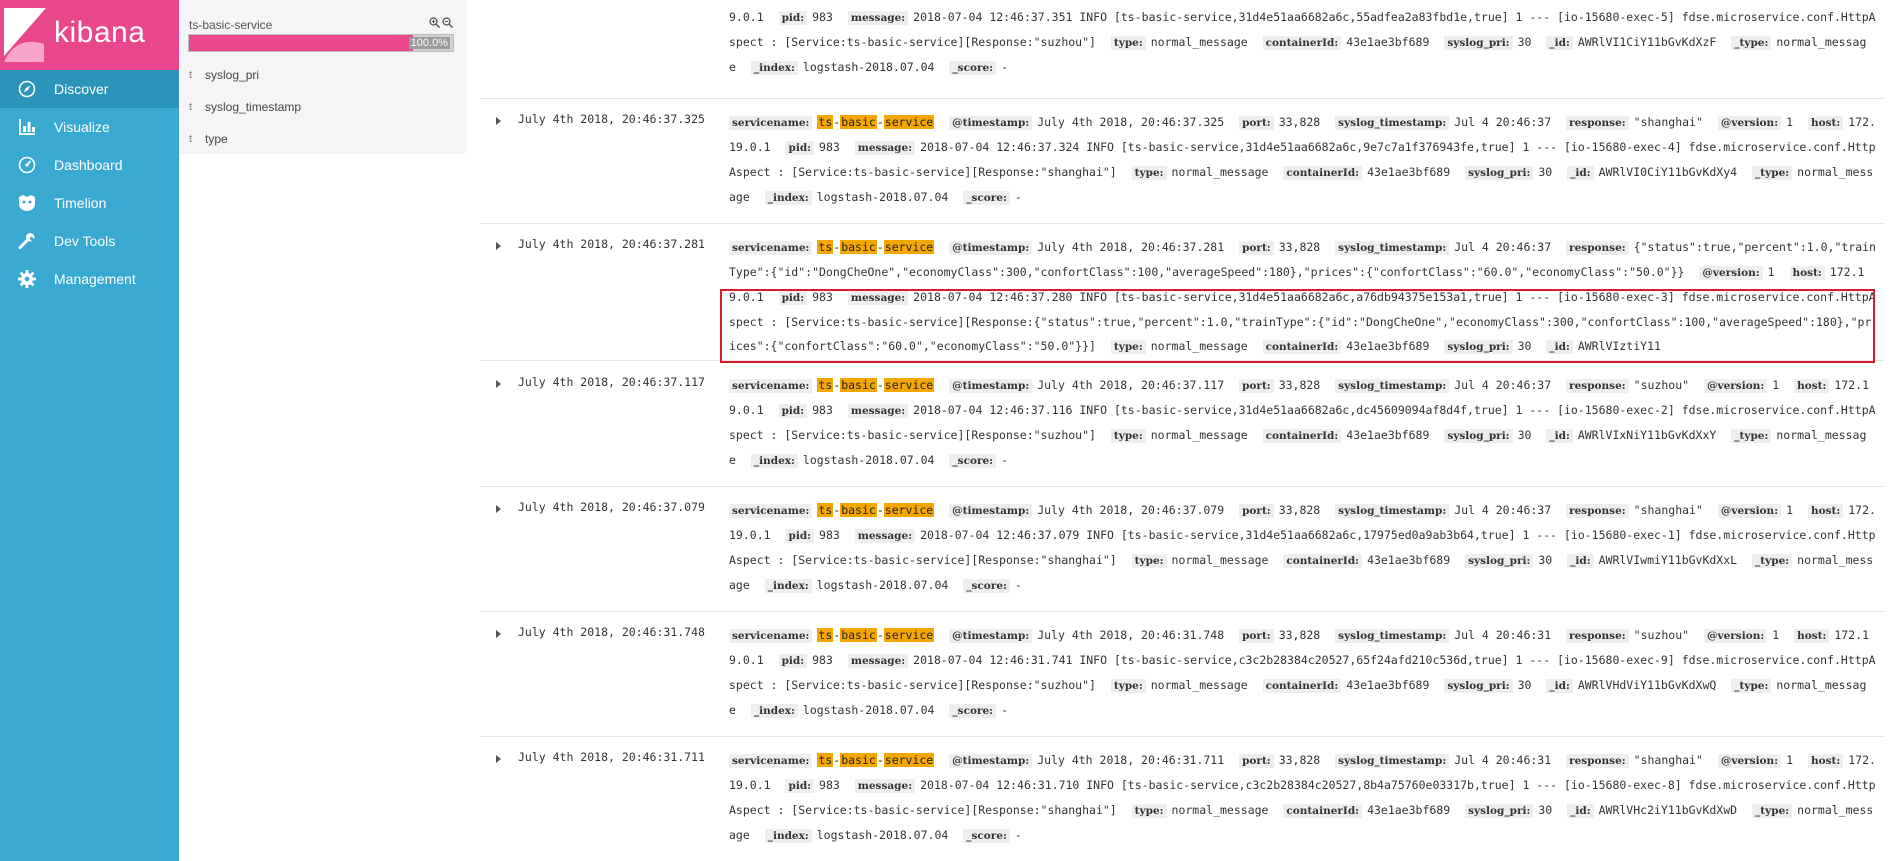 This screenshot has width=1893, height=861. Describe the element at coordinates (1256, 386) in the screenshot. I see `field-key-port: port:` at that location.